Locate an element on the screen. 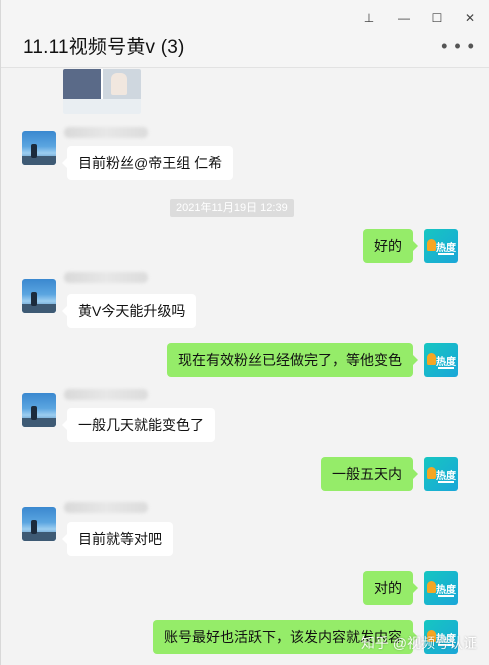  message-bubble-outgoing: 好的 is located at coordinates (390, 246).